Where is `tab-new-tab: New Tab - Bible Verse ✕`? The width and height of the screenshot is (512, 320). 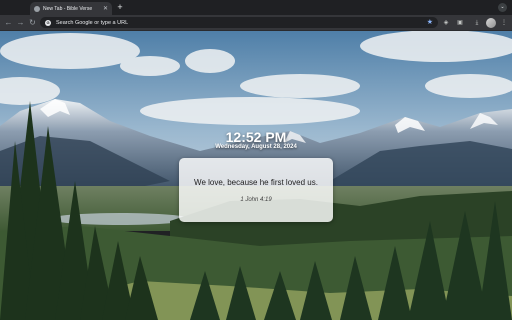 tab-new-tab: New Tab - Bible Verse ✕ is located at coordinates (71, 8).